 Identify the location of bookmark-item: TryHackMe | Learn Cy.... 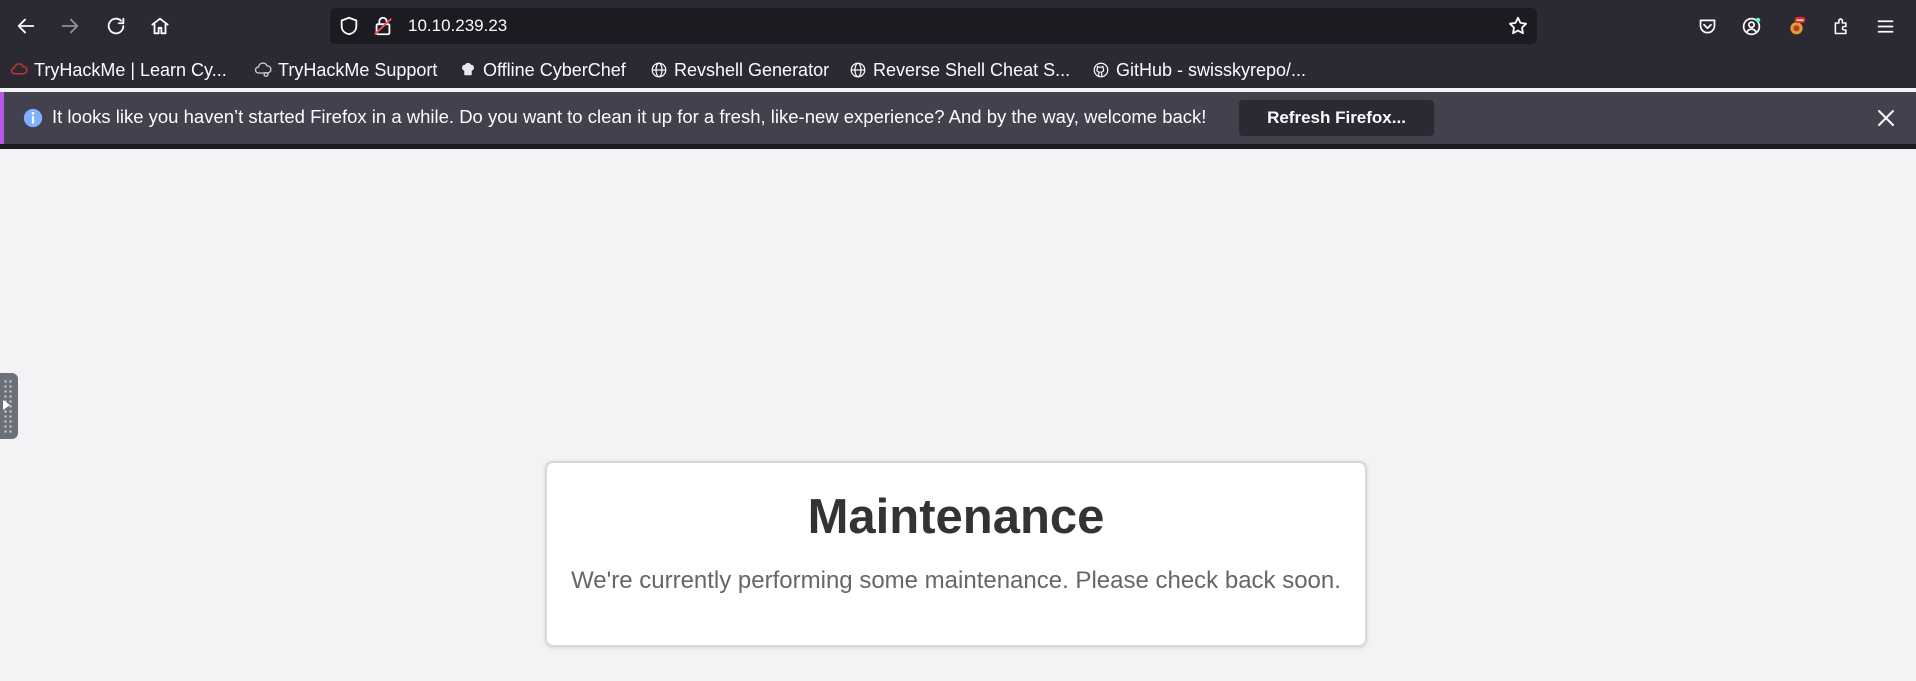
(118, 70).